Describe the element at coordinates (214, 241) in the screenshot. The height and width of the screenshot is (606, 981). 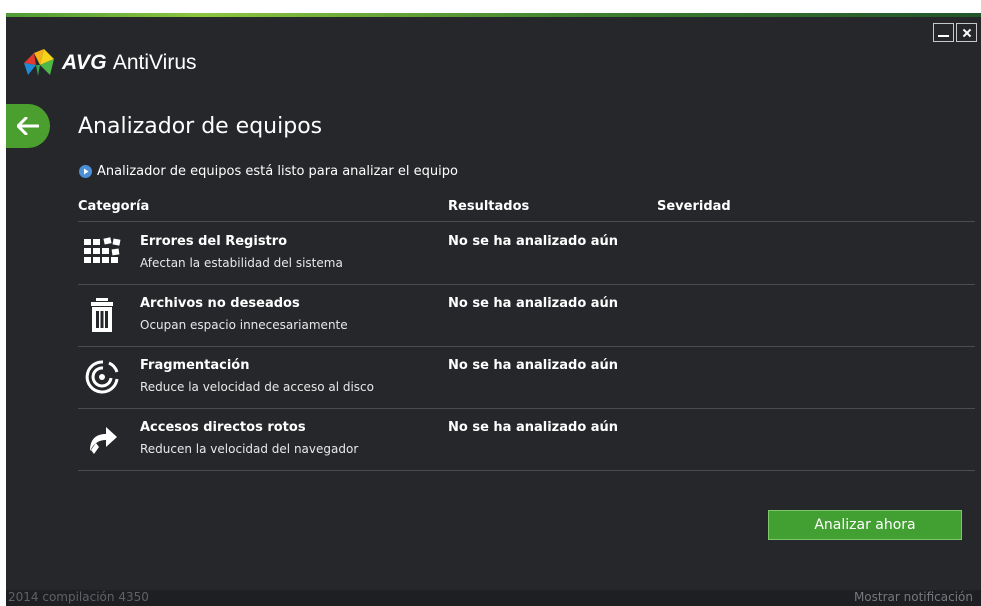
I see `row-title: Errores del Registro` at that location.